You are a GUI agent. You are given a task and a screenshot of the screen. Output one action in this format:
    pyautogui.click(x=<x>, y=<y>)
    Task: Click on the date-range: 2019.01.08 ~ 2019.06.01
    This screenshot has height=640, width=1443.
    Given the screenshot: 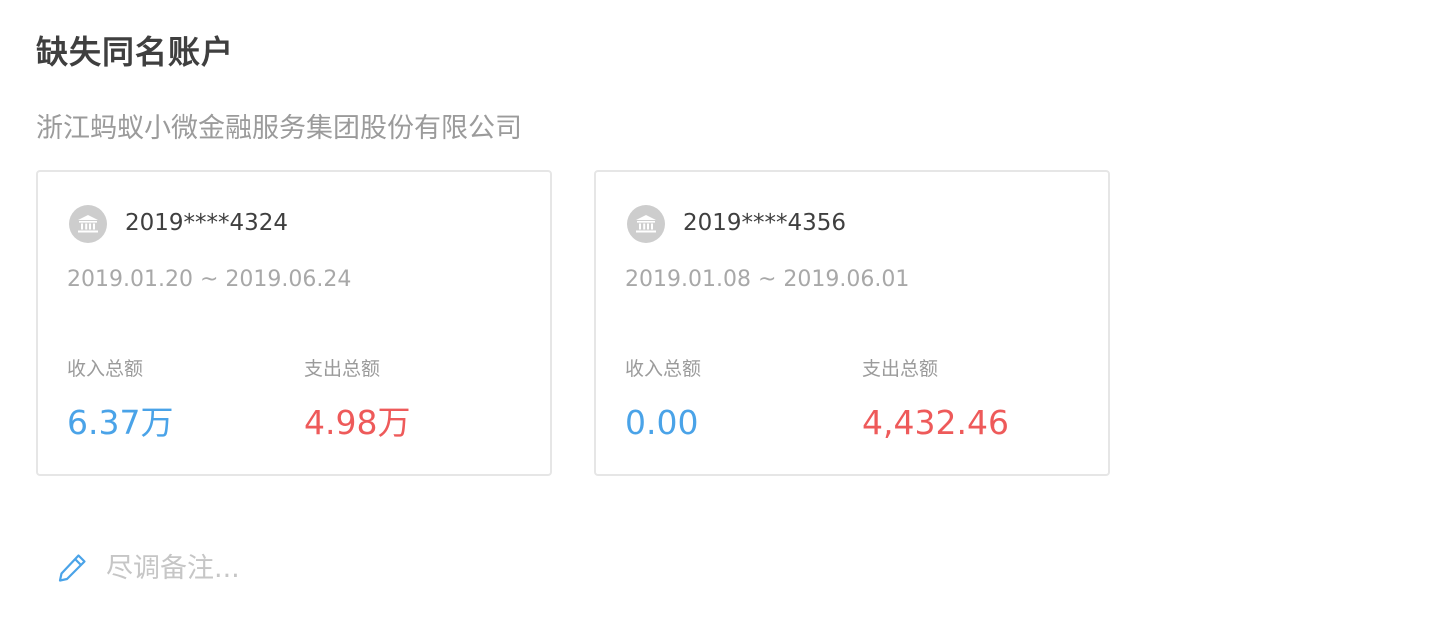 What is the action you would take?
    pyautogui.click(x=767, y=279)
    